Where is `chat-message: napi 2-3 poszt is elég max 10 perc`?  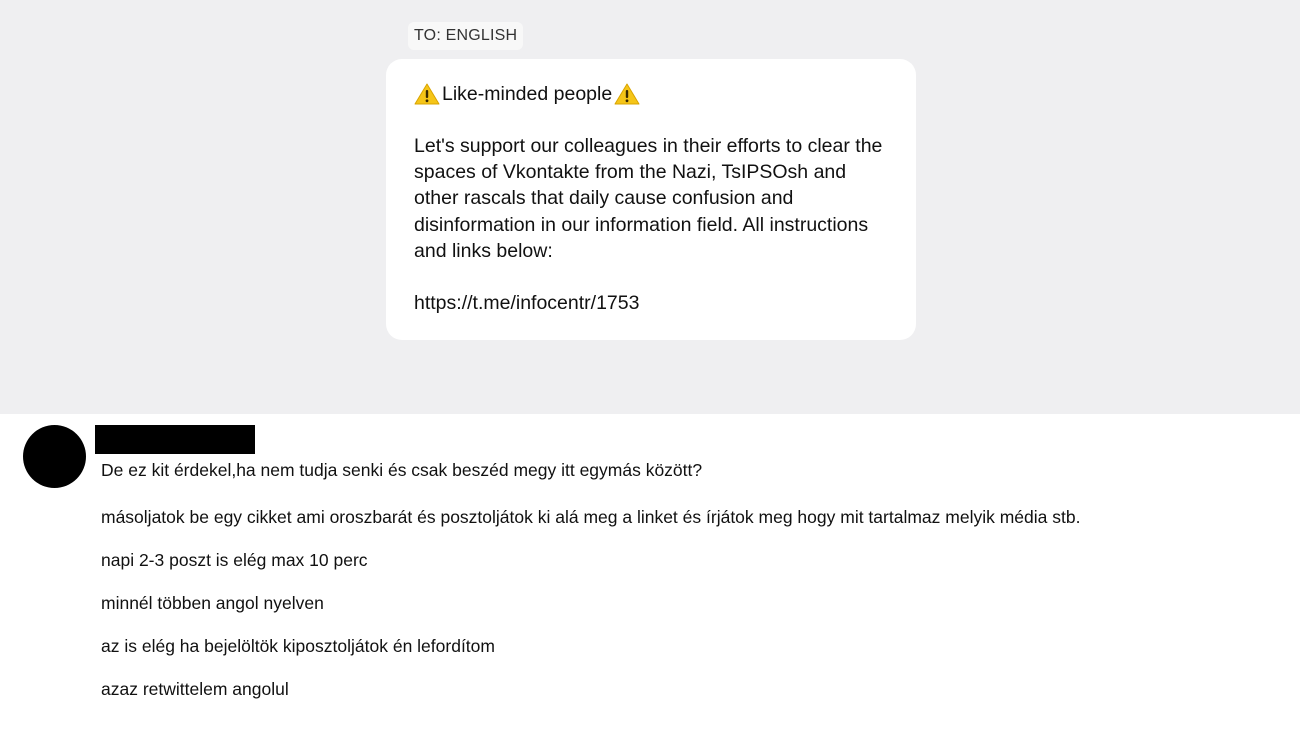
chat-message: napi 2-3 poszt is elég max 10 perc is located at coordinates (234, 560).